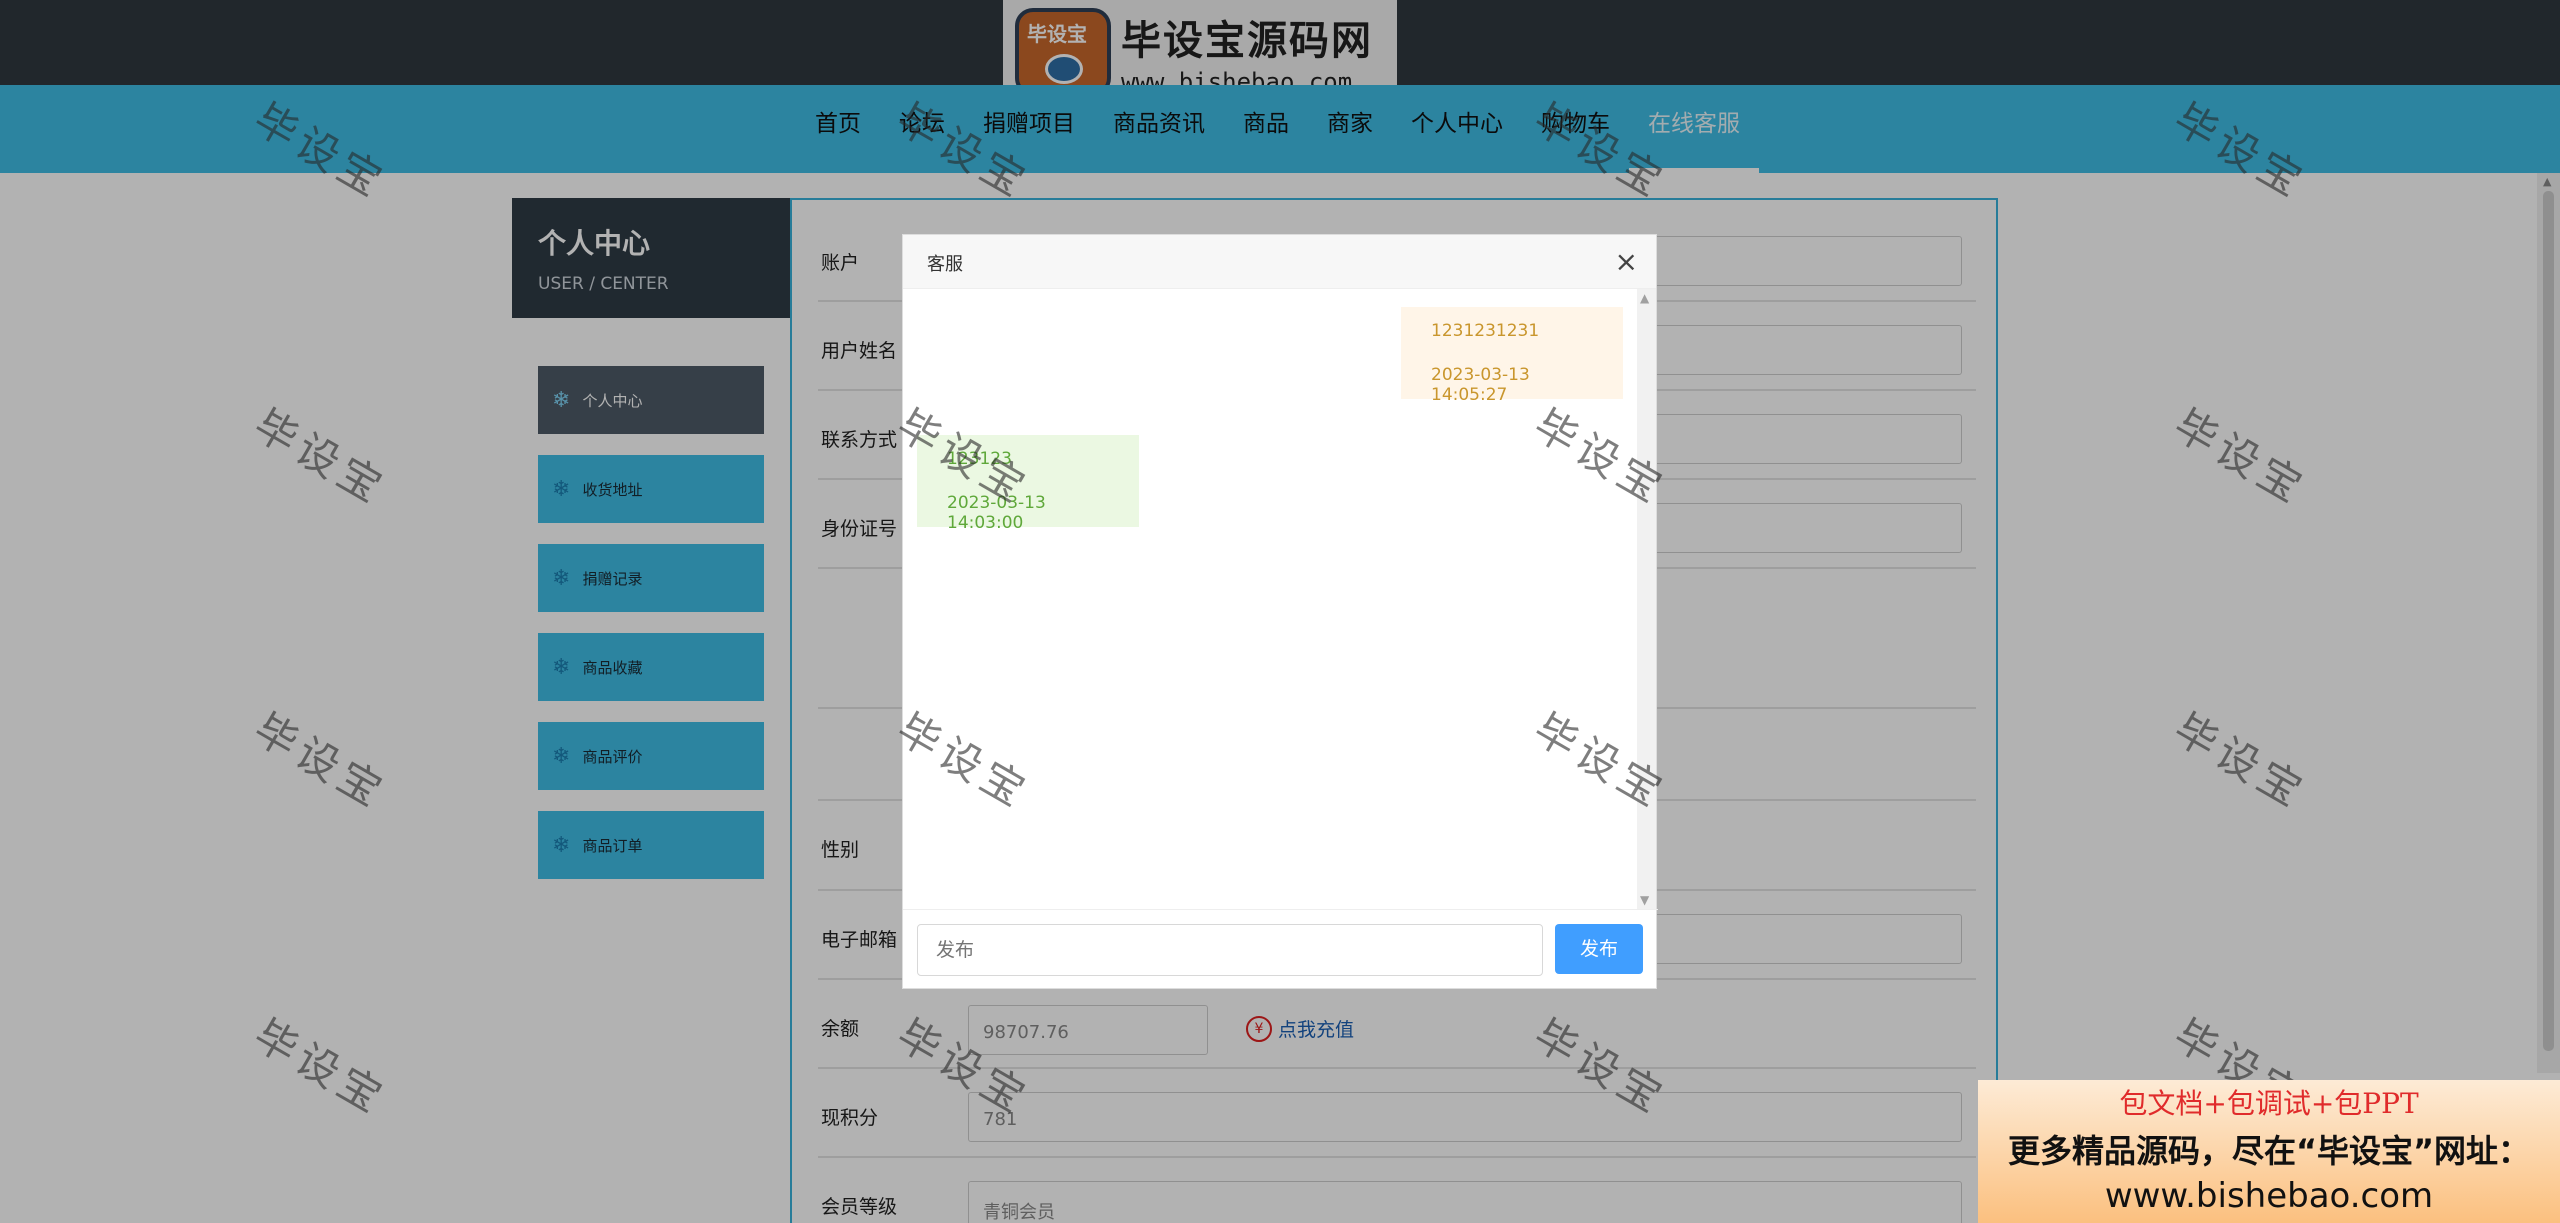  Describe the element at coordinates (1626, 261) in the screenshot. I see `close-icon: ×` at that location.